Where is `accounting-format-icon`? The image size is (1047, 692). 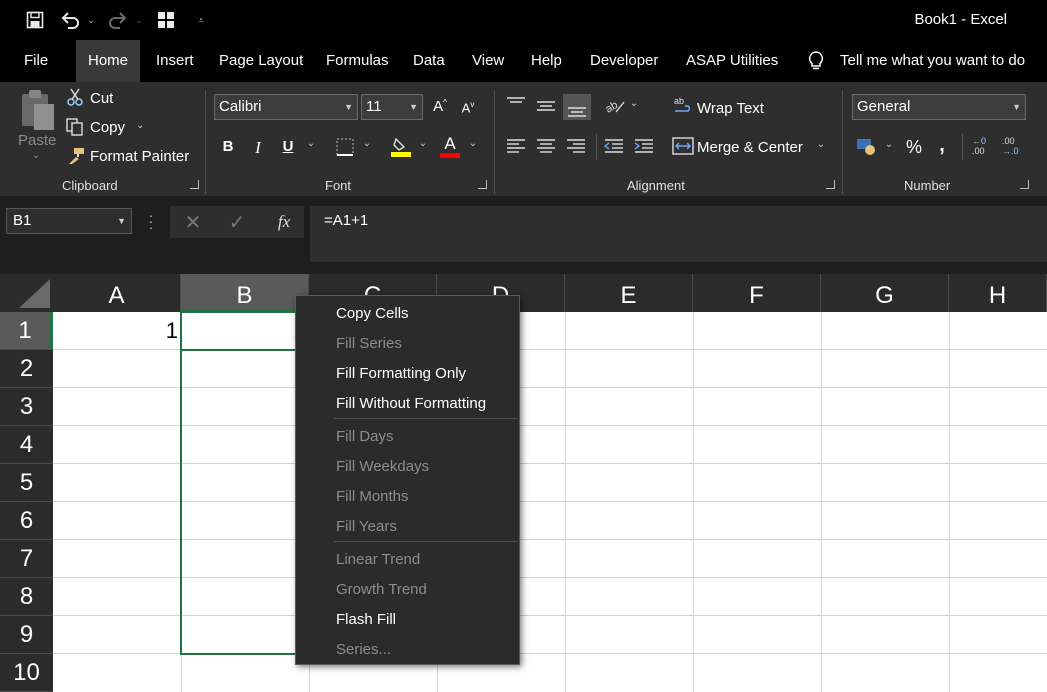
accounting-format-icon is located at coordinates (867, 146).